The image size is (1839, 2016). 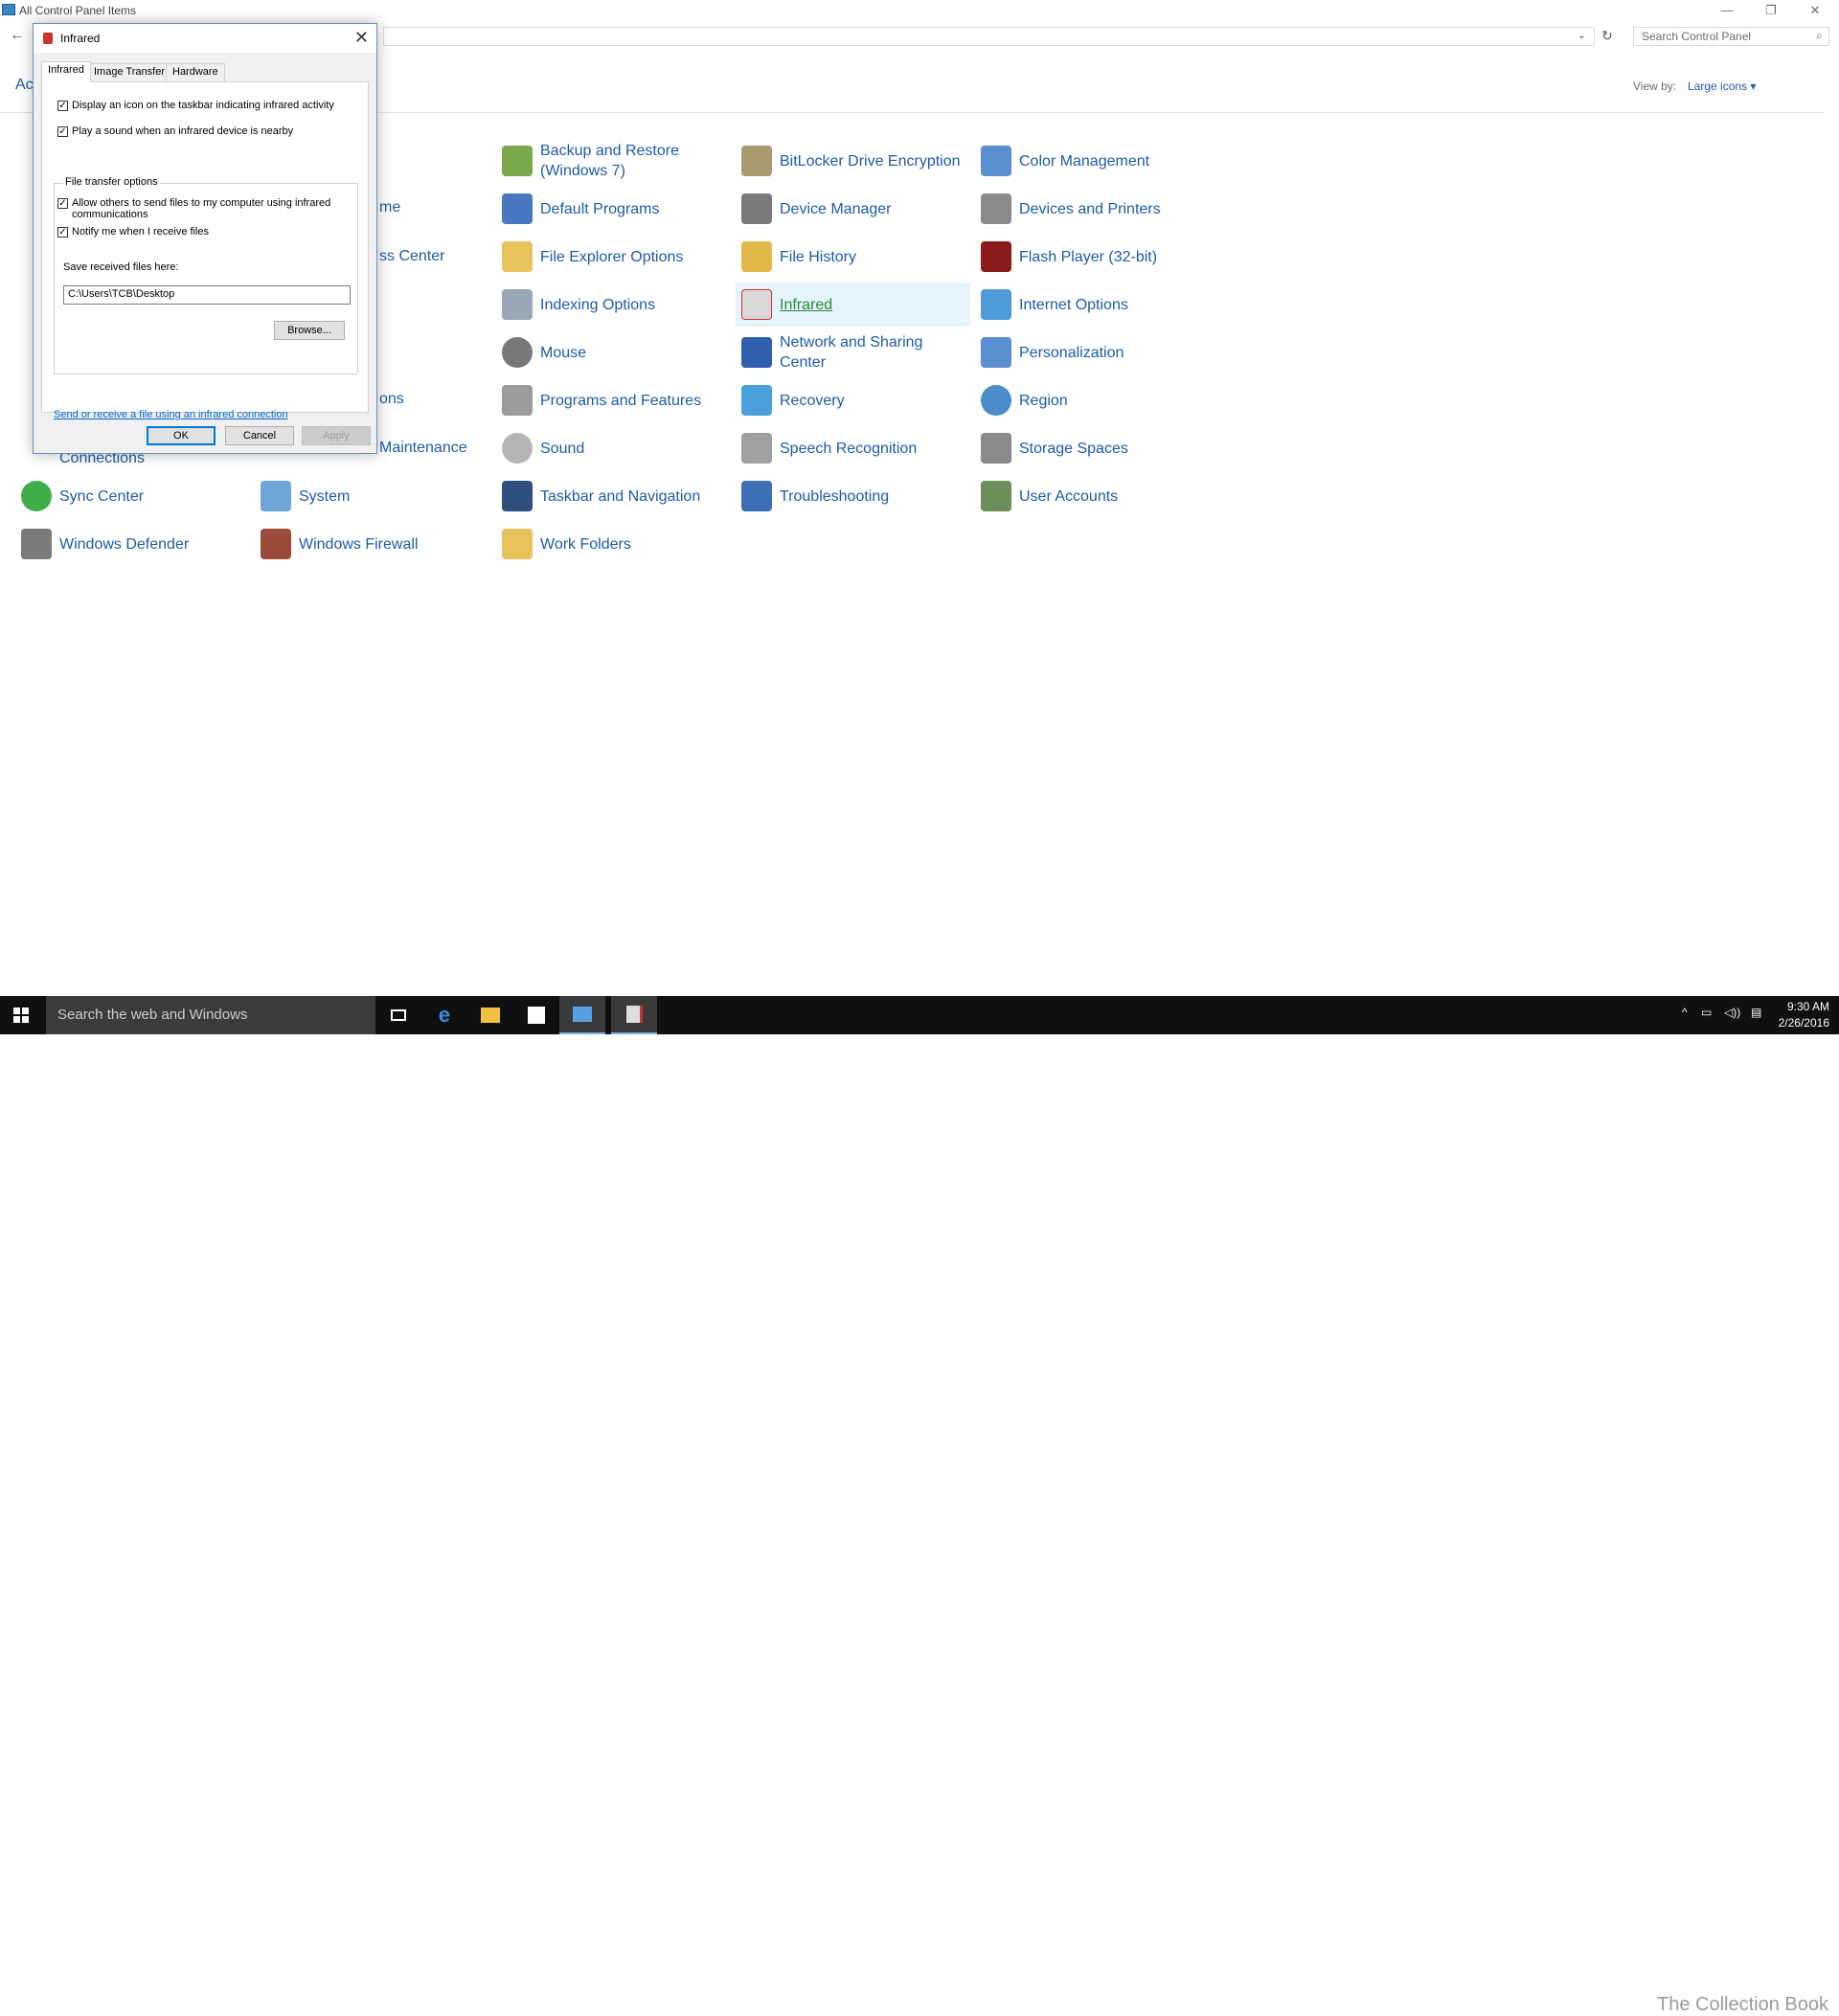 What do you see at coordinates (8, 9) in the screenshot?
I see `control-panel-icon` at bounding box center [8, 9].